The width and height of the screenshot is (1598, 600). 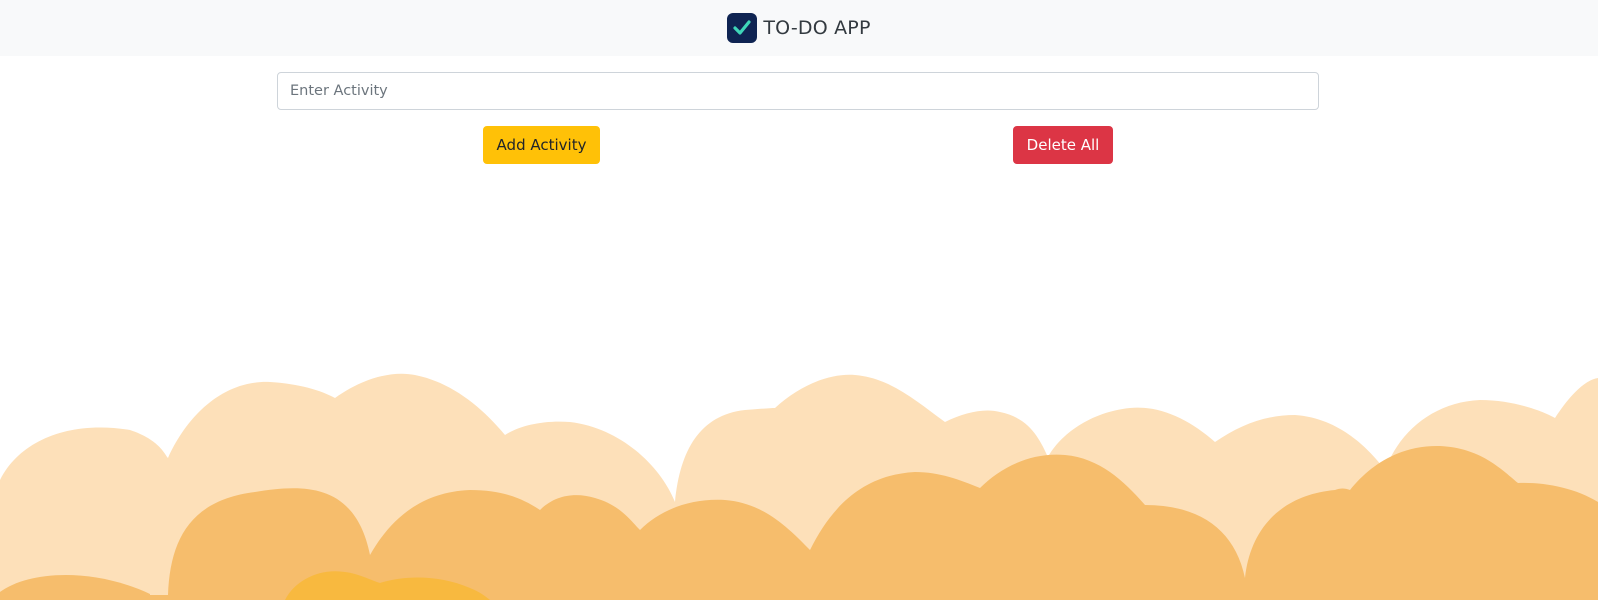 I want to click on add-activity-button: Add Activity, so click(x=541, y=145).